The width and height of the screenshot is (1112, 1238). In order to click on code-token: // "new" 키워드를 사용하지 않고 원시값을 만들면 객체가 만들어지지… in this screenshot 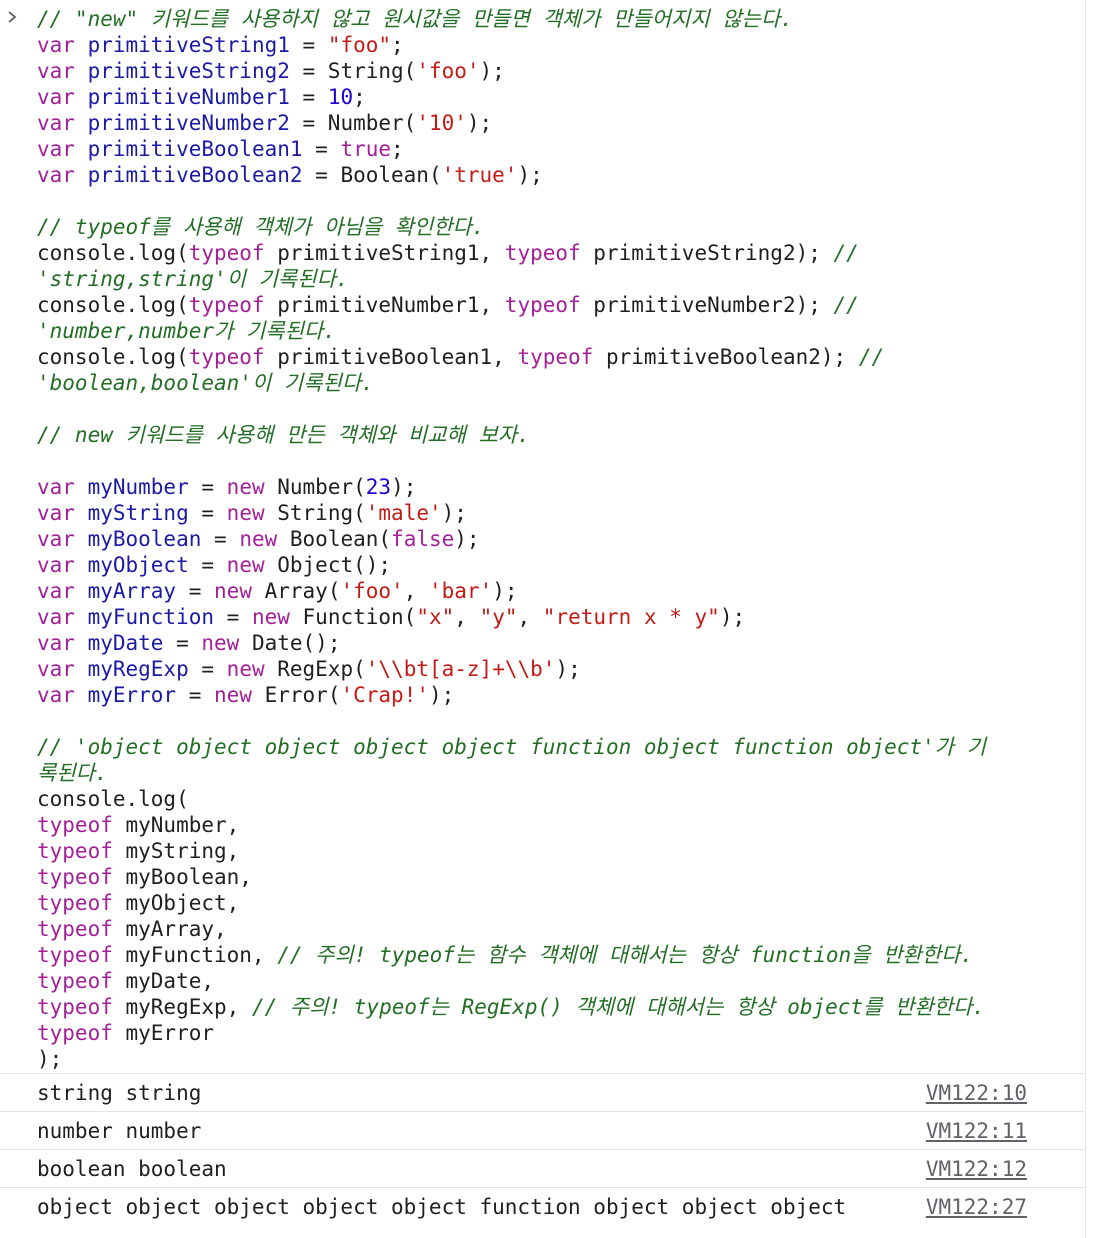, I will do `click(415, 19)`.